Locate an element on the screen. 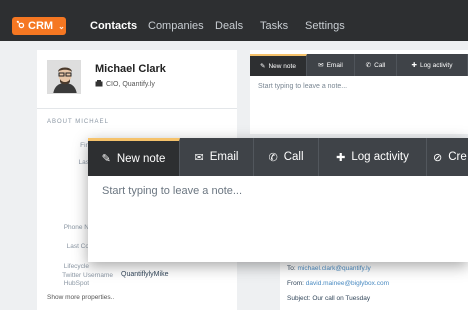 The width and height of the screenshot is (468, 310). tab-new-note: ✎ New note is located at coordinates (278, 65).